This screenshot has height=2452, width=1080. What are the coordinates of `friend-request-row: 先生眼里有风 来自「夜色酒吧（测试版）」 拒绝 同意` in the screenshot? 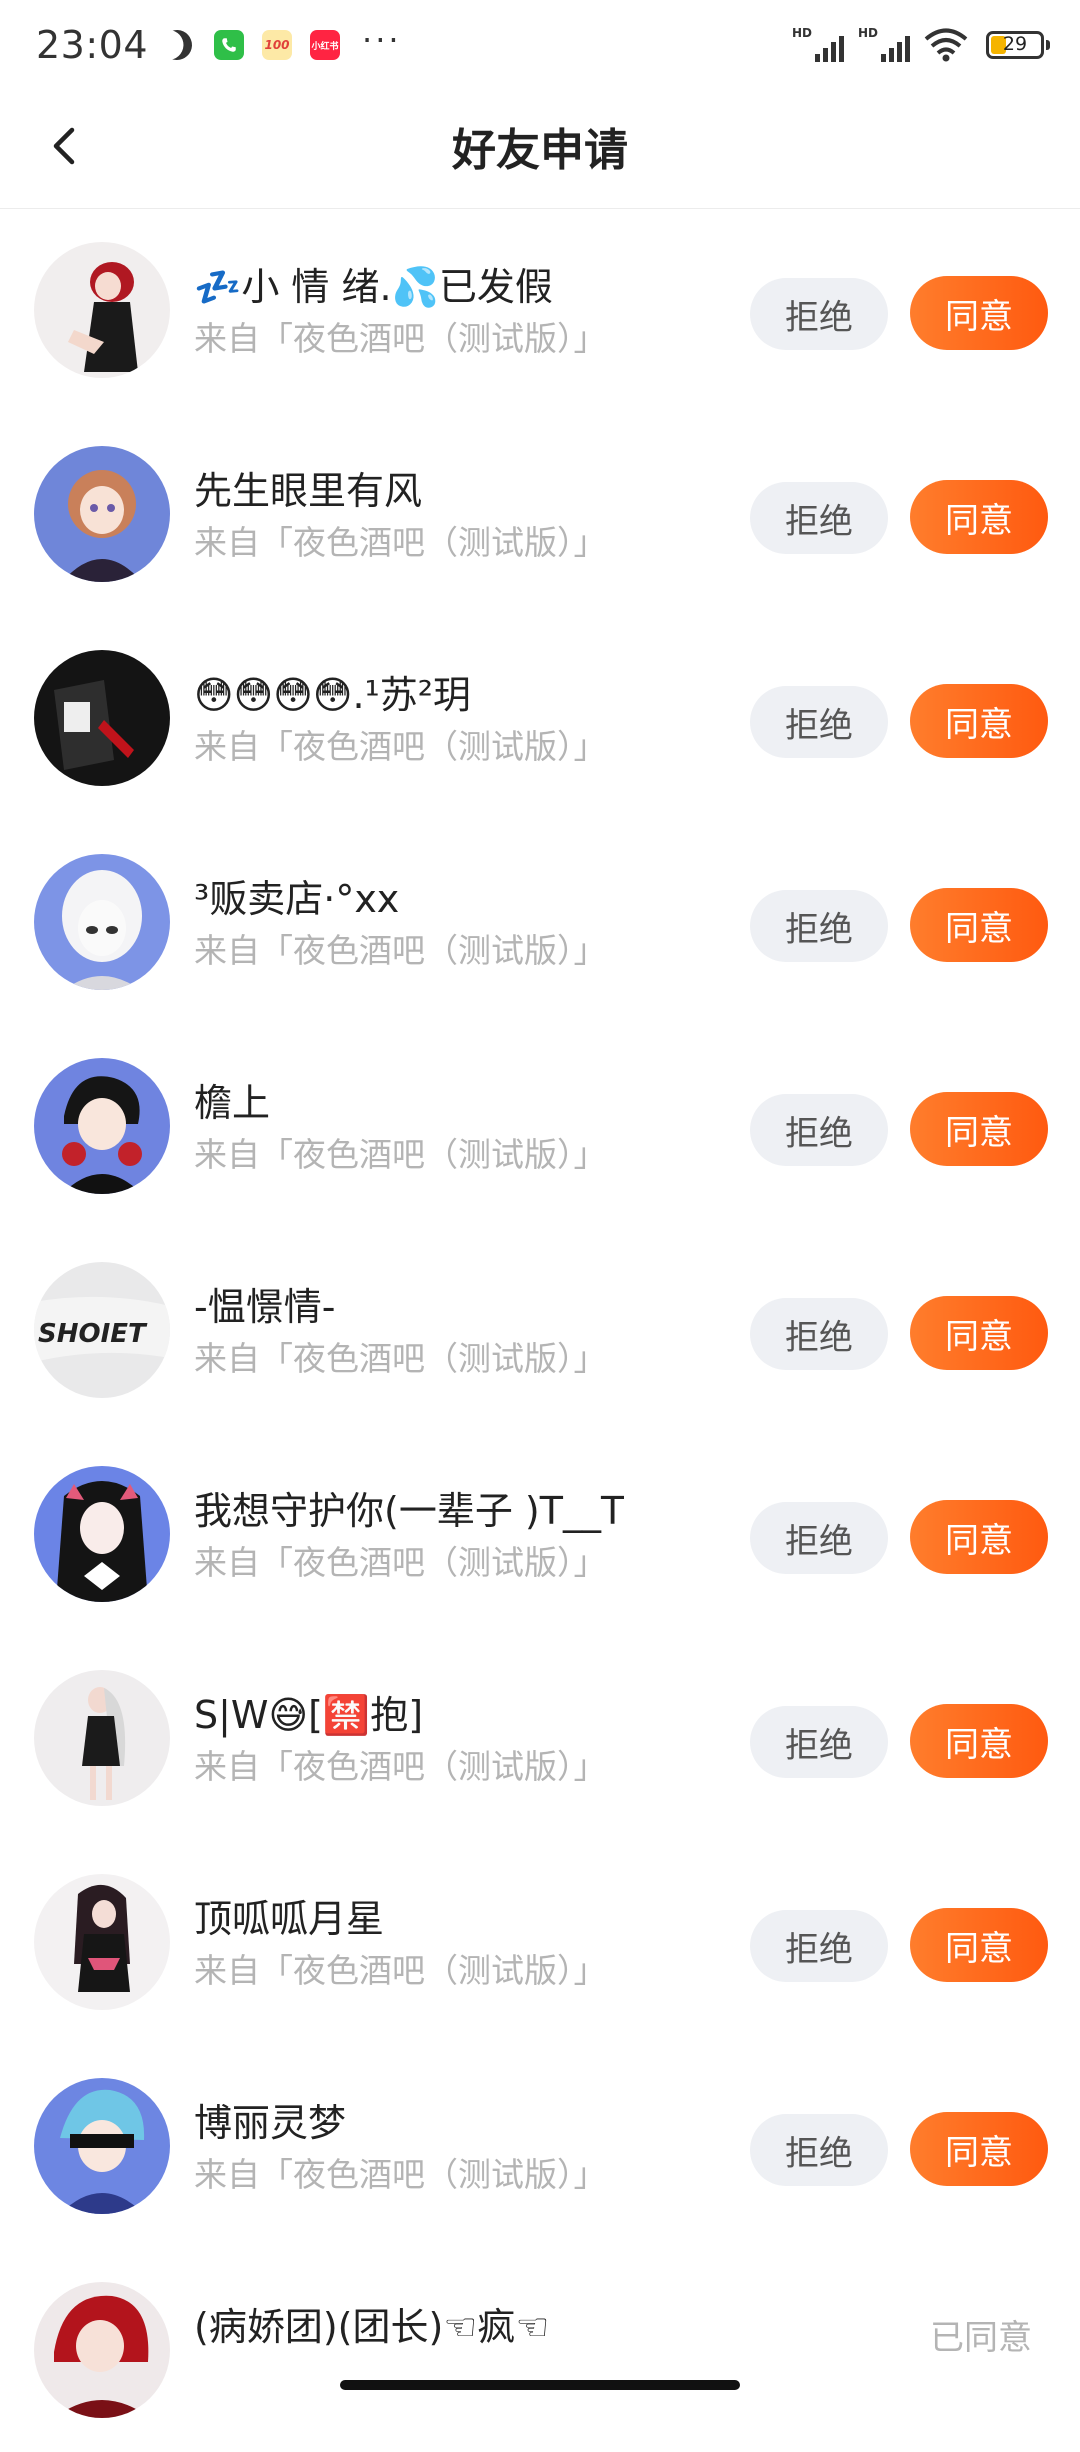 It's located at (540, 514).